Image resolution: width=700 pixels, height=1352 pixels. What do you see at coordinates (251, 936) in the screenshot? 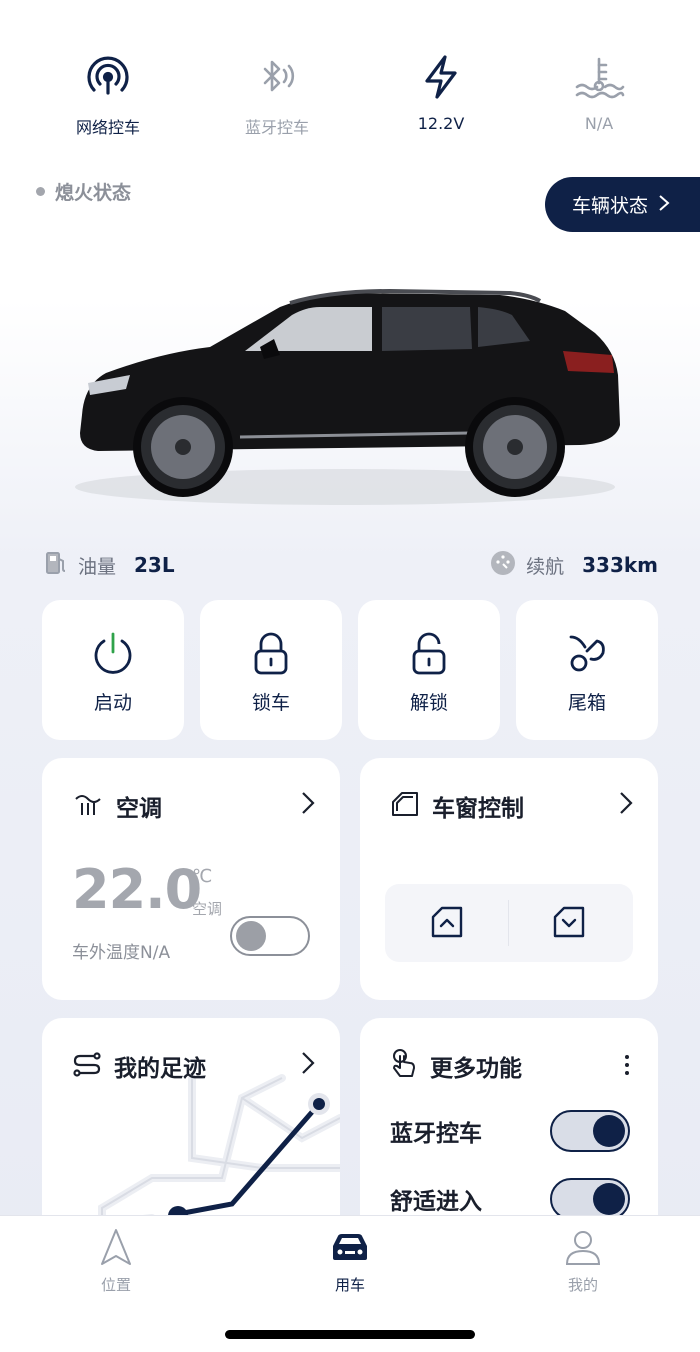
I see `ac-toggle-knob` at bounding box center [251, 936].